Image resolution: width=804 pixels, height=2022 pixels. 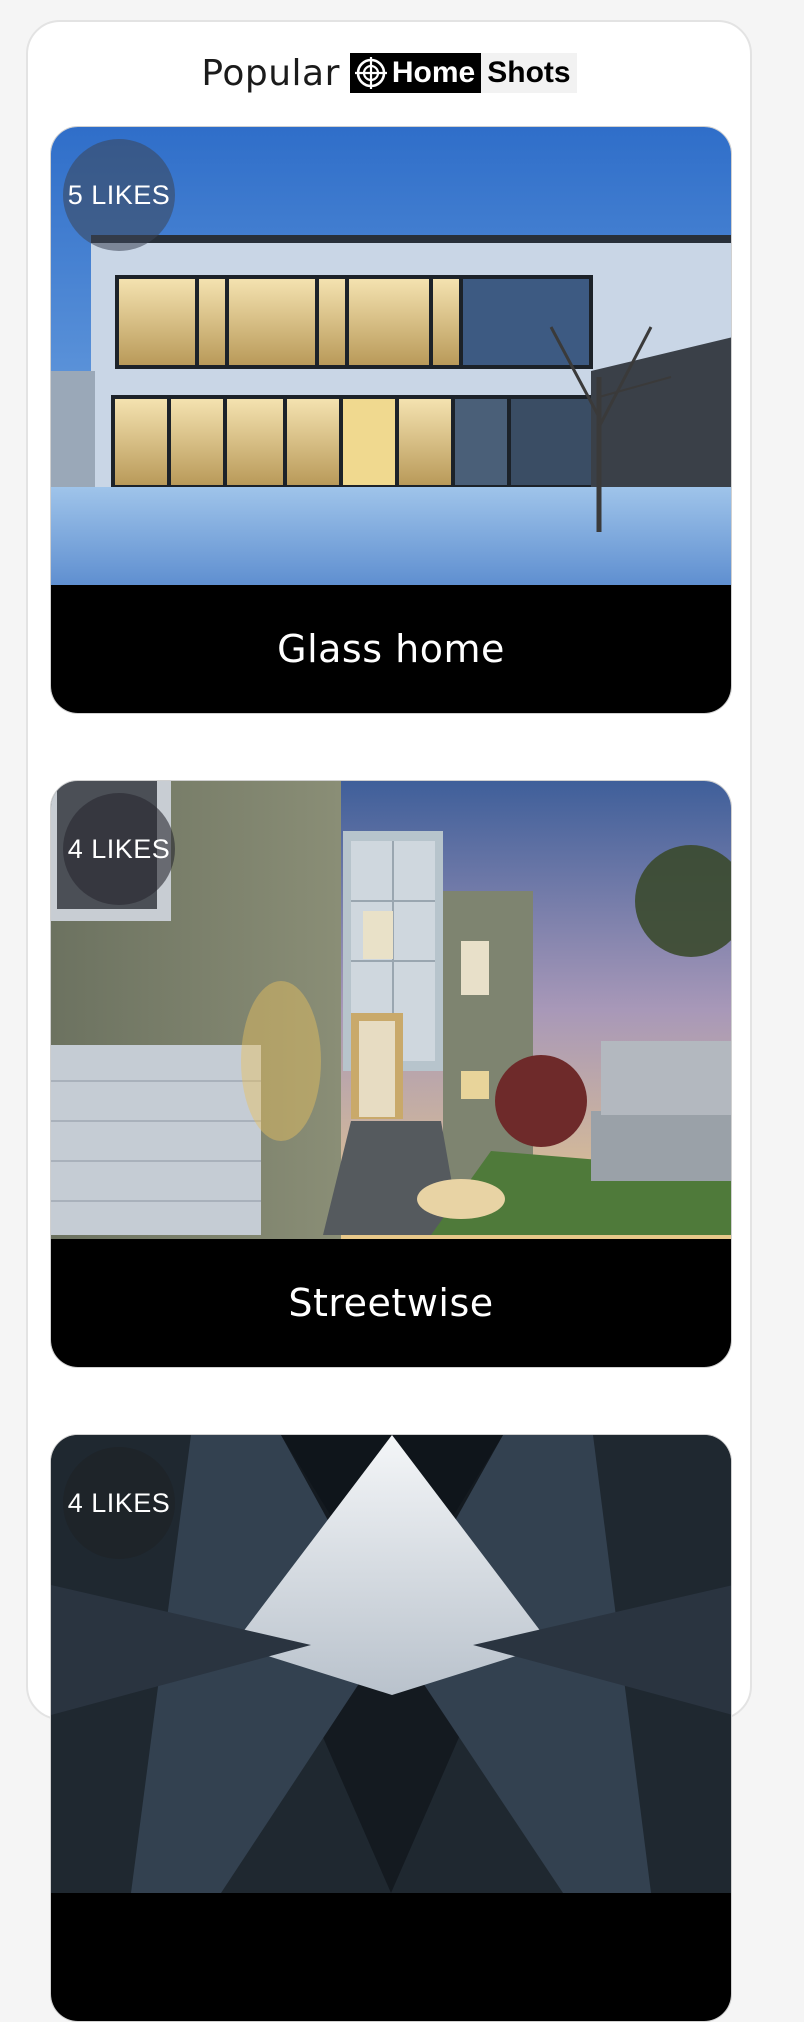 I want to click on brand-logo-home: Home, so click(x=415, y=73).